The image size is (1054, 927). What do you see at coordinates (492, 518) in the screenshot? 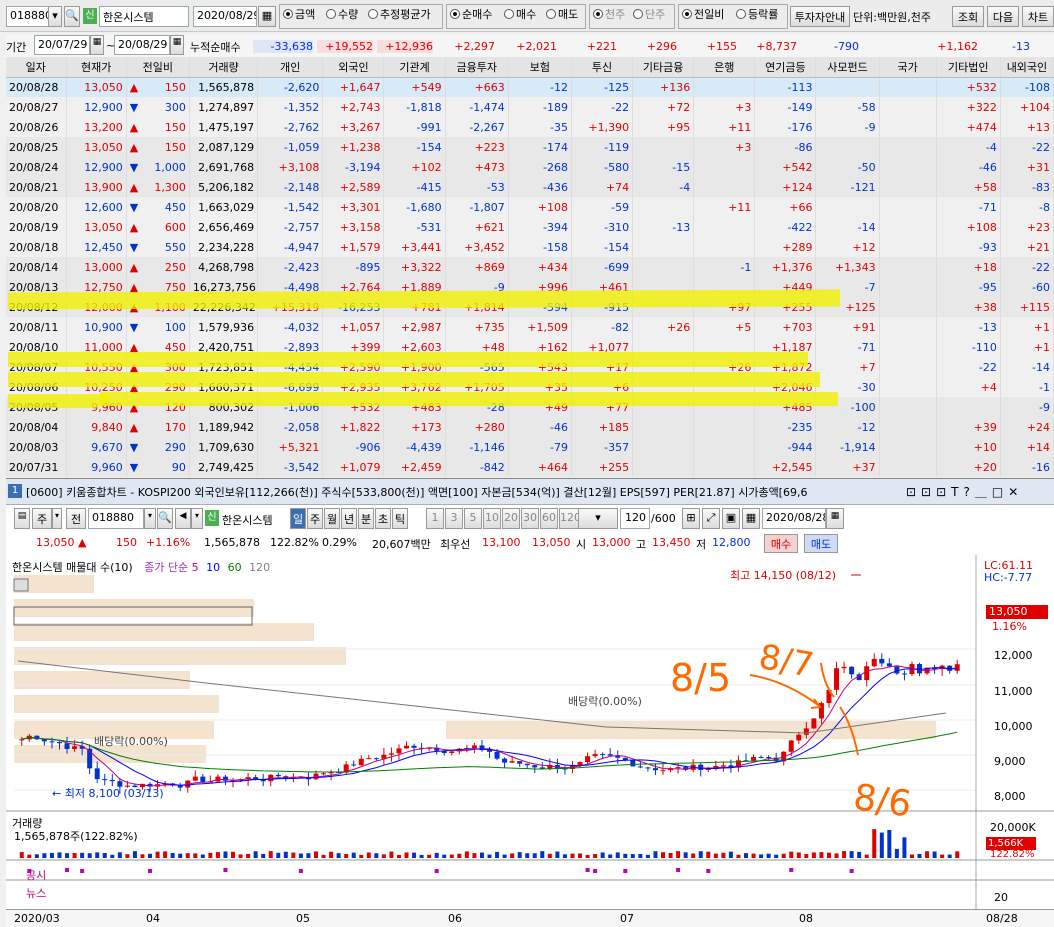
I see `interval-10: 10` at bounding box center [492, 518].